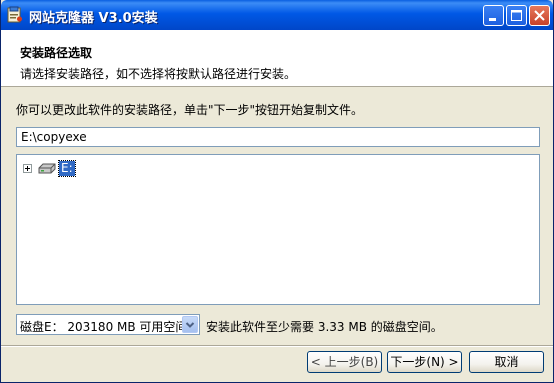  What do you see at coordinates (493, 15) in the screenshot?
I see `minimize-button` at bounding box center [493, 15].